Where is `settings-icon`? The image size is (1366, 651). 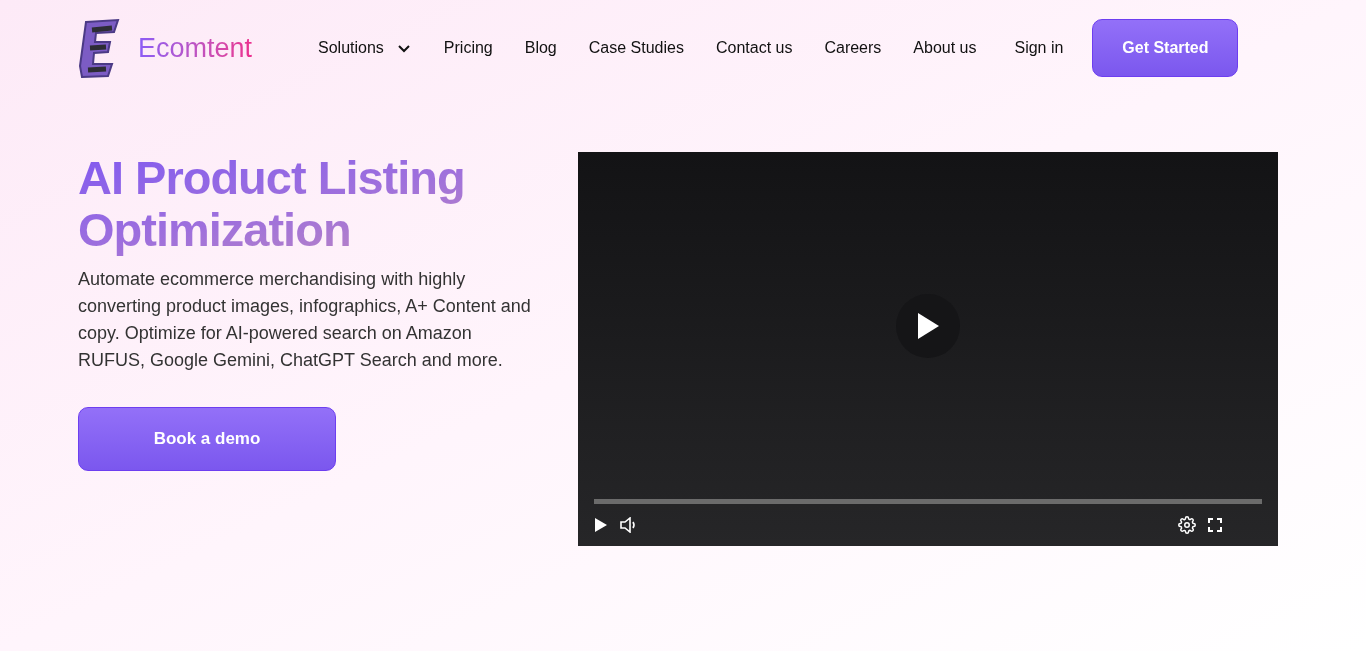
settings-icon is located at coordinates (1187, 525).